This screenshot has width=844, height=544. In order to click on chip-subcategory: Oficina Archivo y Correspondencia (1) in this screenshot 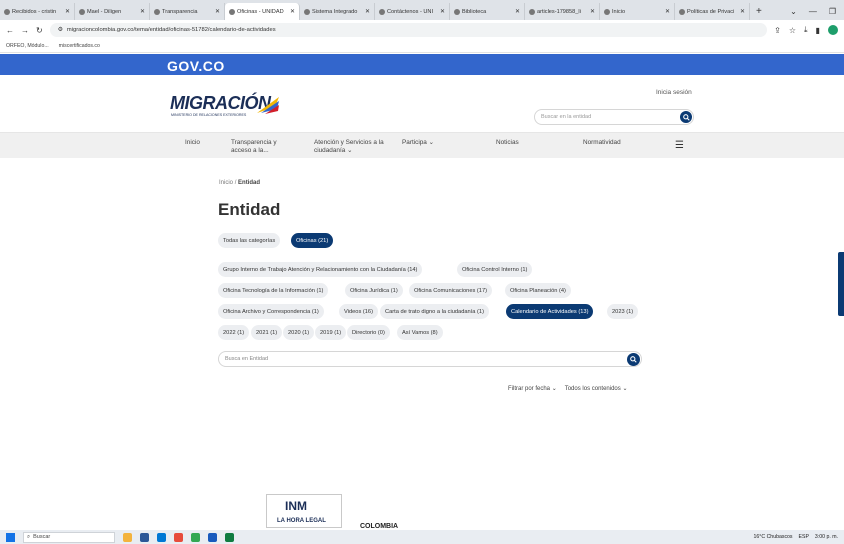, I will do `click(271, 311)`.